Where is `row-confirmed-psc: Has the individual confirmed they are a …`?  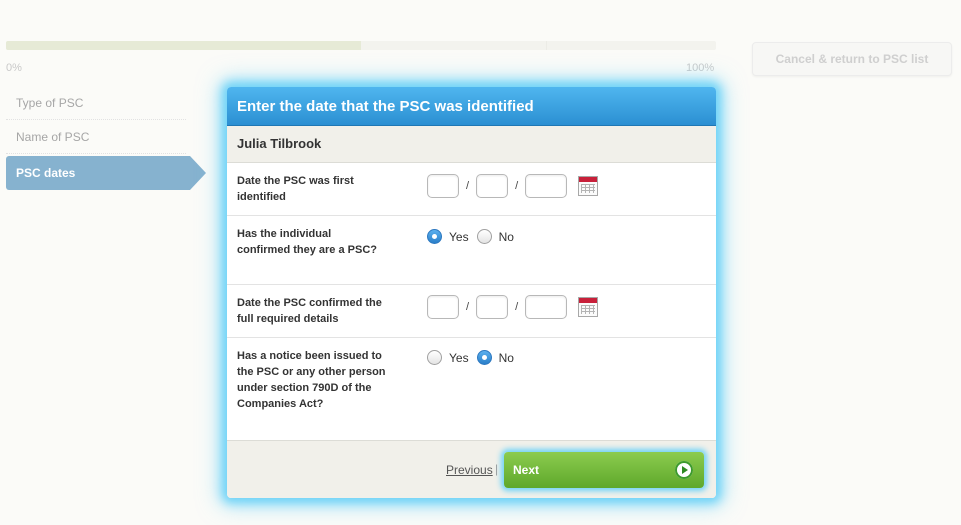 row-confirmed-psc: Has the individual confirmed they are a … is located at coordinates (471, 250).